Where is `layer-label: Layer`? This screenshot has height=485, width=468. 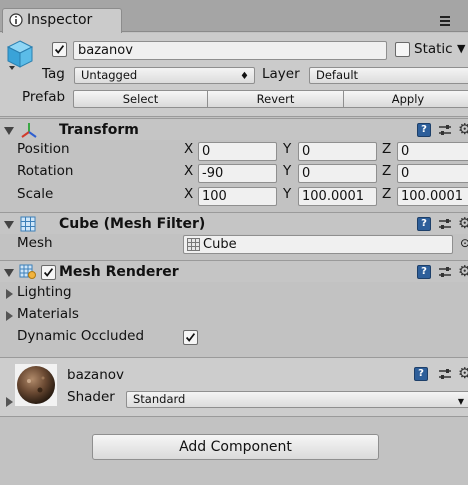
layer-label: Layer is located at coordinates (281, 74).